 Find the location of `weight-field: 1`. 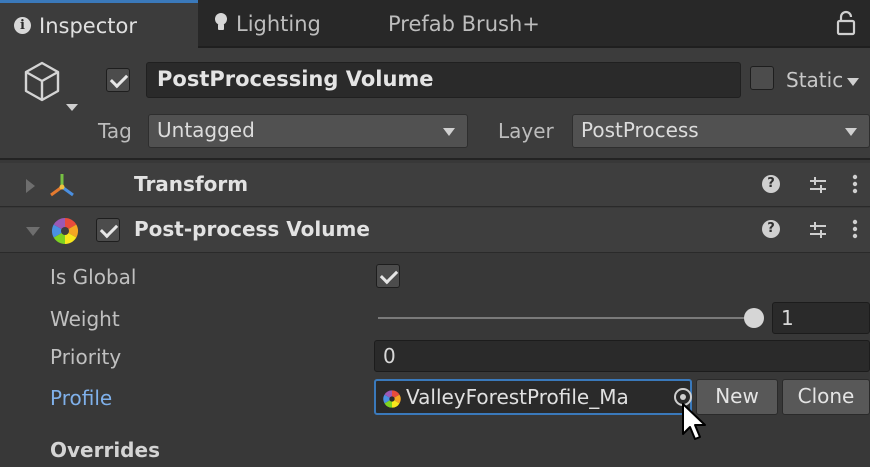

weight-field: 1 is located at coordinates (821, 318).